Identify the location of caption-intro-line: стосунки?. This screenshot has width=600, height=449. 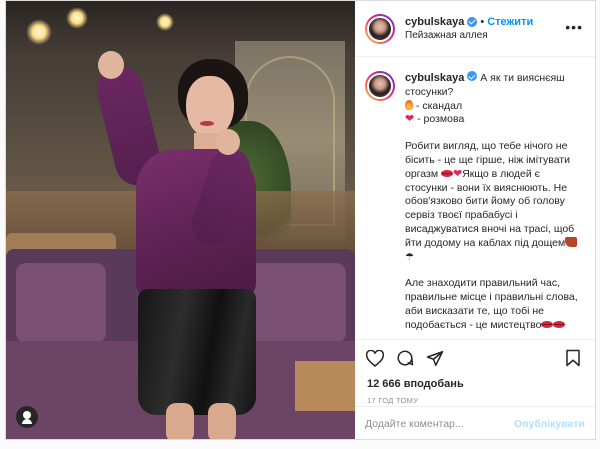
(429, 91).